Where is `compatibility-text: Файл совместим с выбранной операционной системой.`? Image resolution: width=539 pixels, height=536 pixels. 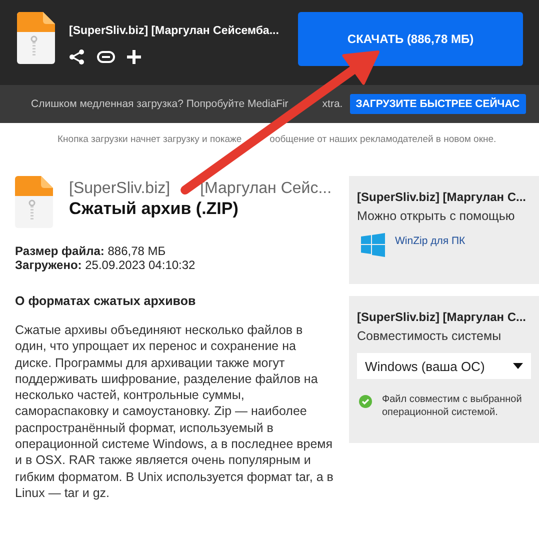
compatibility-text: Файл совместим с выбранной операционной системой. is located at coordinates (452, 406).